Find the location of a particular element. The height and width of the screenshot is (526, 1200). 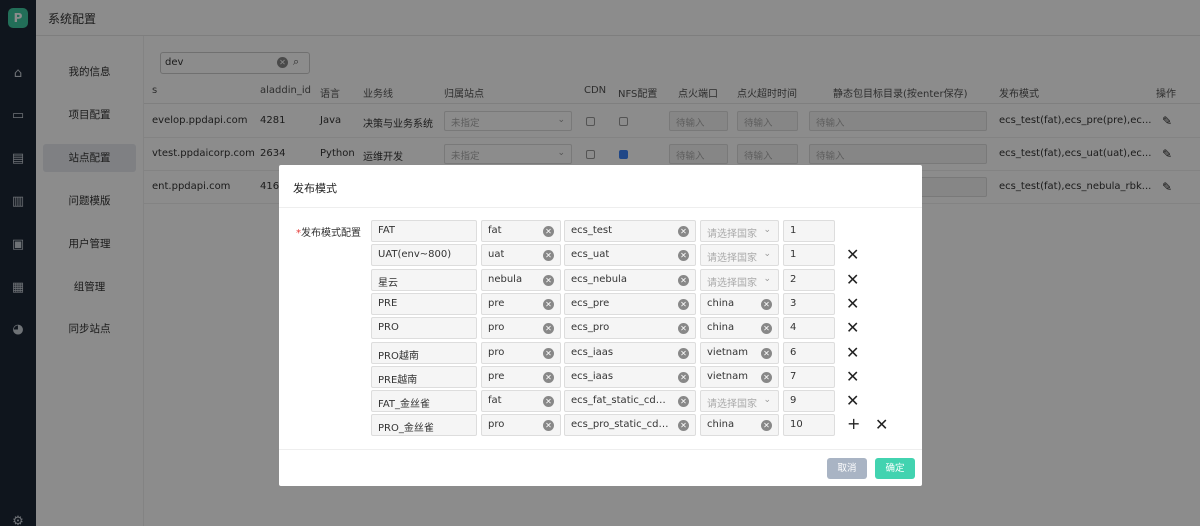

env-input-value: uat is located at coordinates (496, 254).